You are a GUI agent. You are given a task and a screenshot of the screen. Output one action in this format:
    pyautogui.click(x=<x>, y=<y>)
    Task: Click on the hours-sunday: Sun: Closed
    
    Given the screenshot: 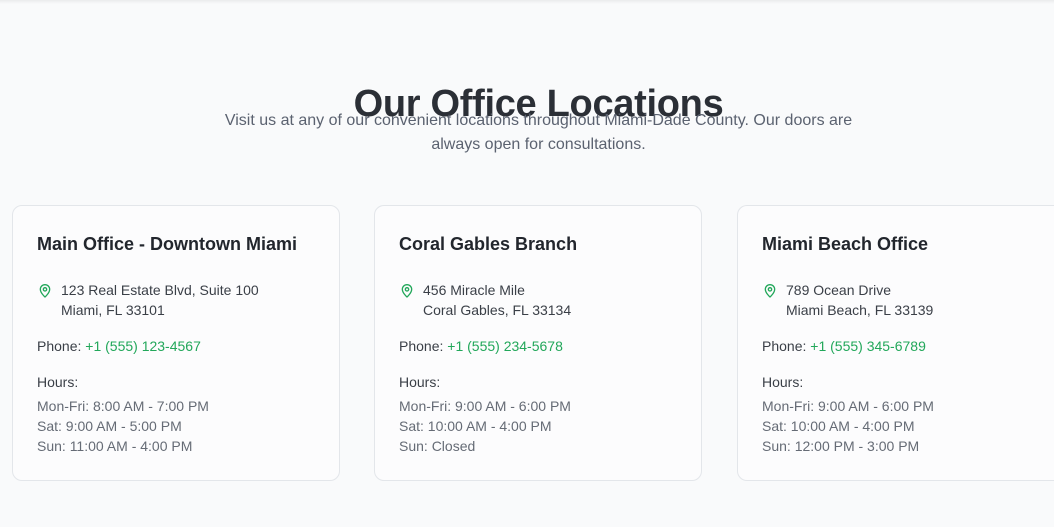 What is the action you would take?
    pyautogui.click(x=437, y=446)
    